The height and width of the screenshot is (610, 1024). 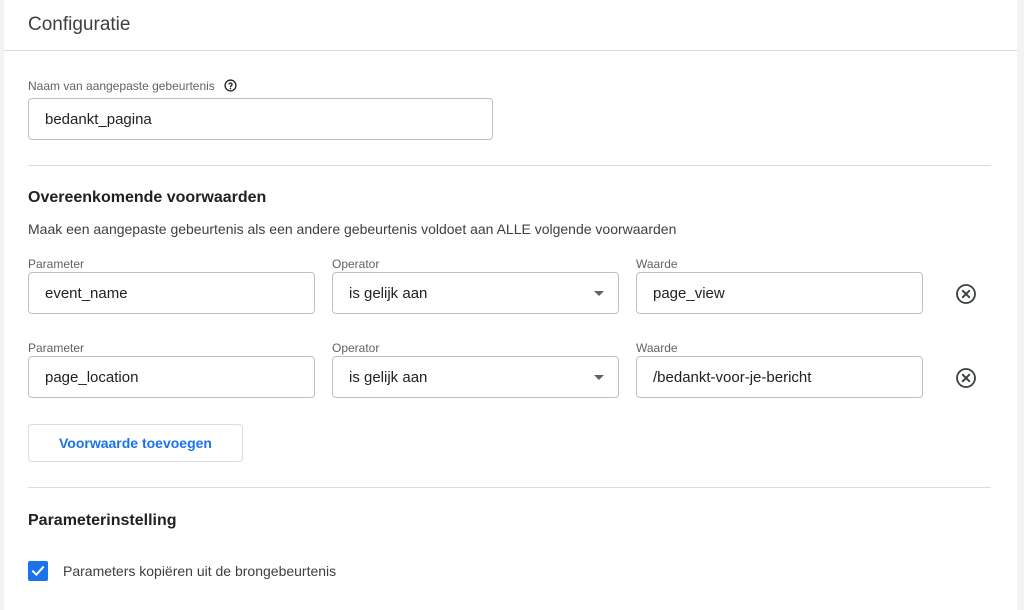 I want to click on event-name-label-row: Naam van aangepaste gebeurtenis, so click(x=132, y=87).